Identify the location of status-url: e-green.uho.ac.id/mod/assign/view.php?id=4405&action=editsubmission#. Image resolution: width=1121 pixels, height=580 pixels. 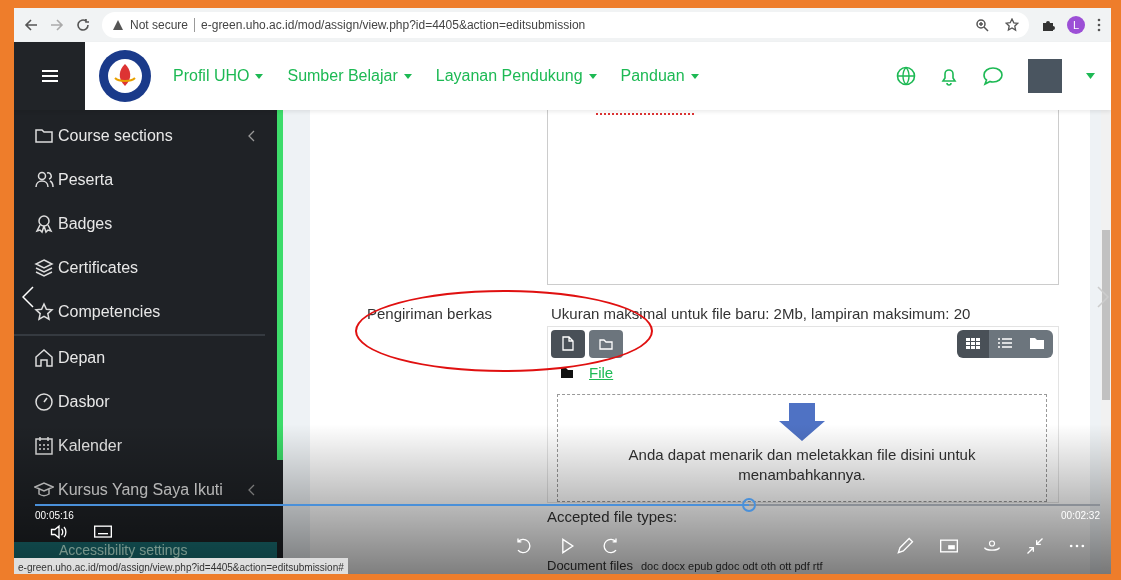
(181, 566).